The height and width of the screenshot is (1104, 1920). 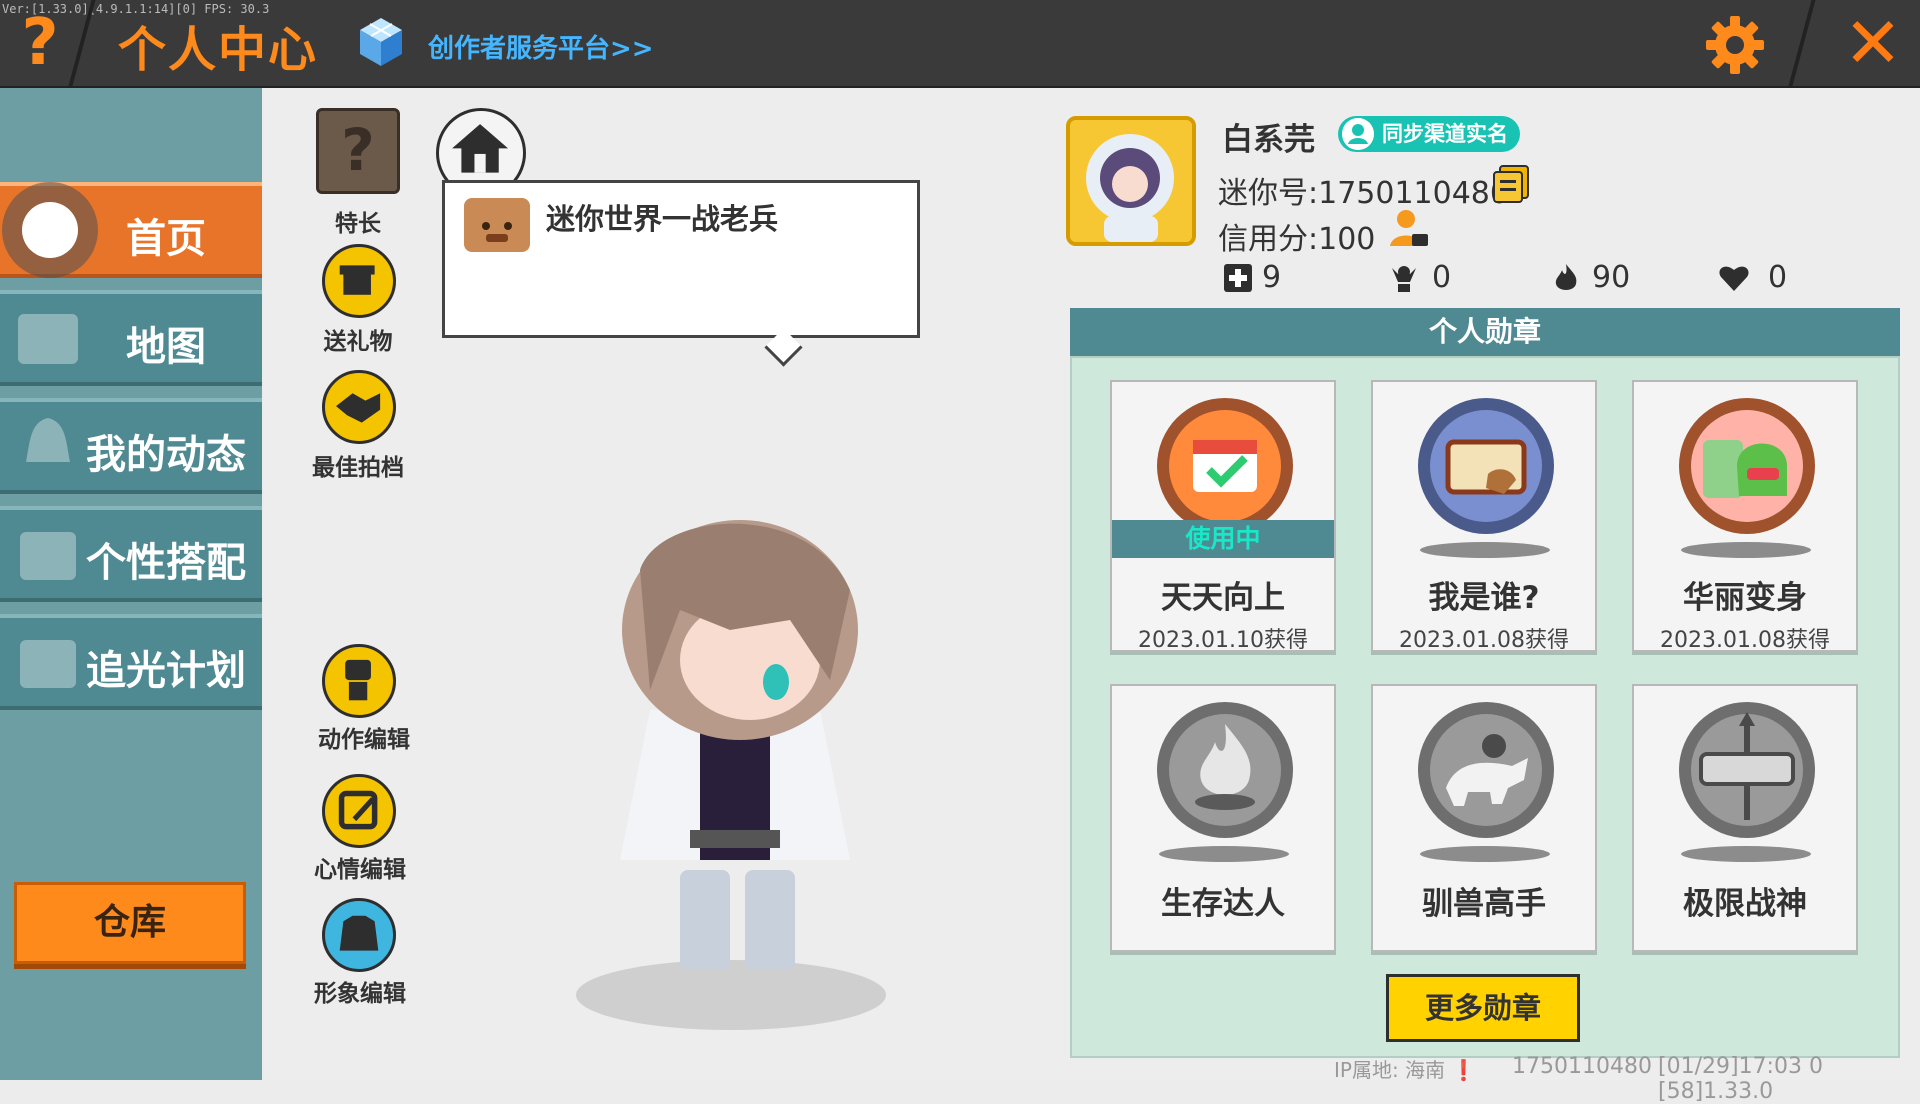 I want to click on medal-card: 极限战神, so click(x=1745, y=818).